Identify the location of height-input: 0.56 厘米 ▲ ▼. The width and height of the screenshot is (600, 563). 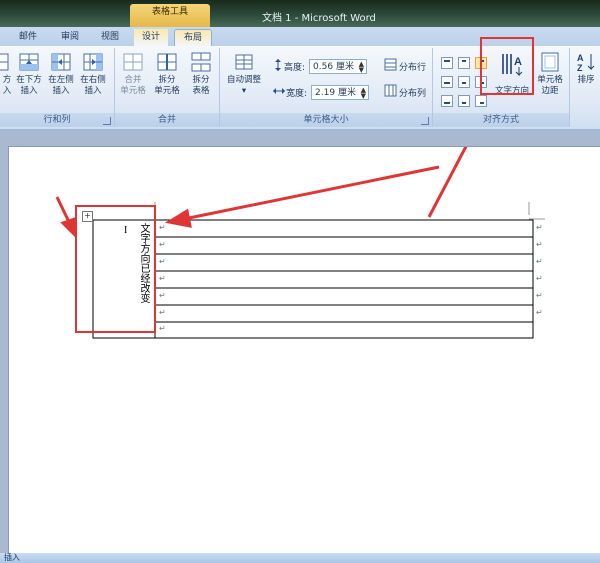
(338, 66).